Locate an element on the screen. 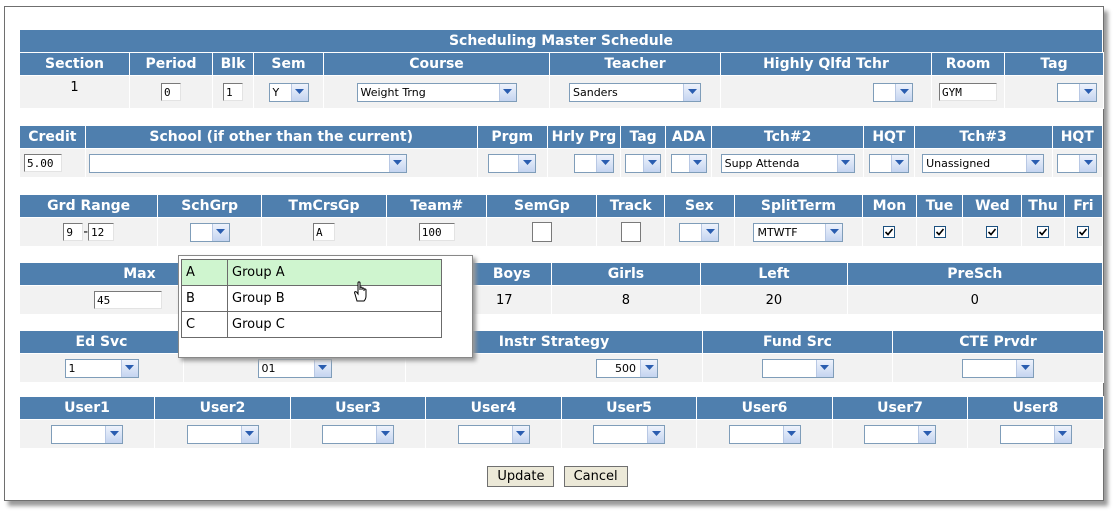 The width and height of the screenshot is (1115, 512). header-team: Team# is located at coordinates (437, 206).